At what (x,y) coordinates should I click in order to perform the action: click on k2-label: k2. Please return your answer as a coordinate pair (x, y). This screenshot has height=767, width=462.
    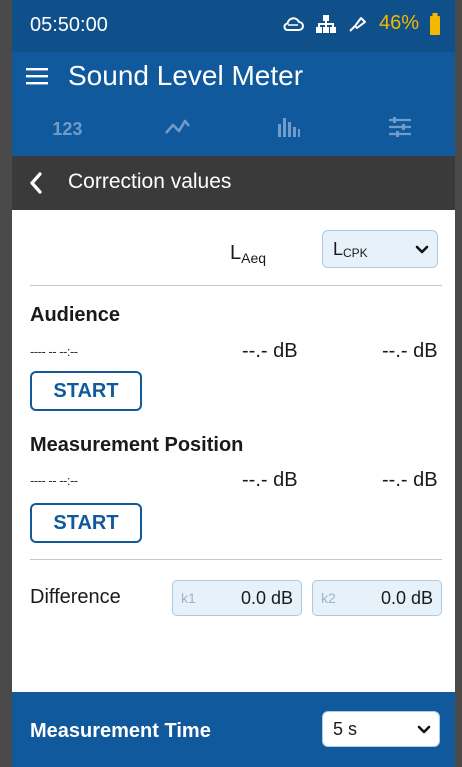
    Looking at the image, I should click on (328, 598).